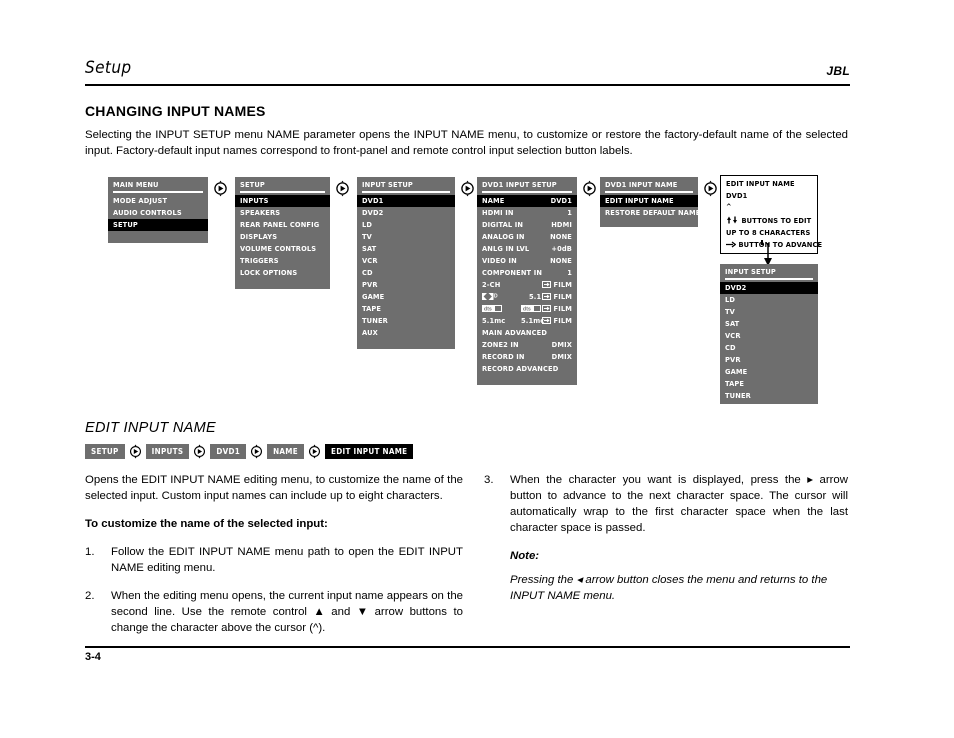  What do you see at coordinates (533, 320) in the screenshot?
I see `osd-item-mid: 5.1mc` at bounding box center [533, 320].